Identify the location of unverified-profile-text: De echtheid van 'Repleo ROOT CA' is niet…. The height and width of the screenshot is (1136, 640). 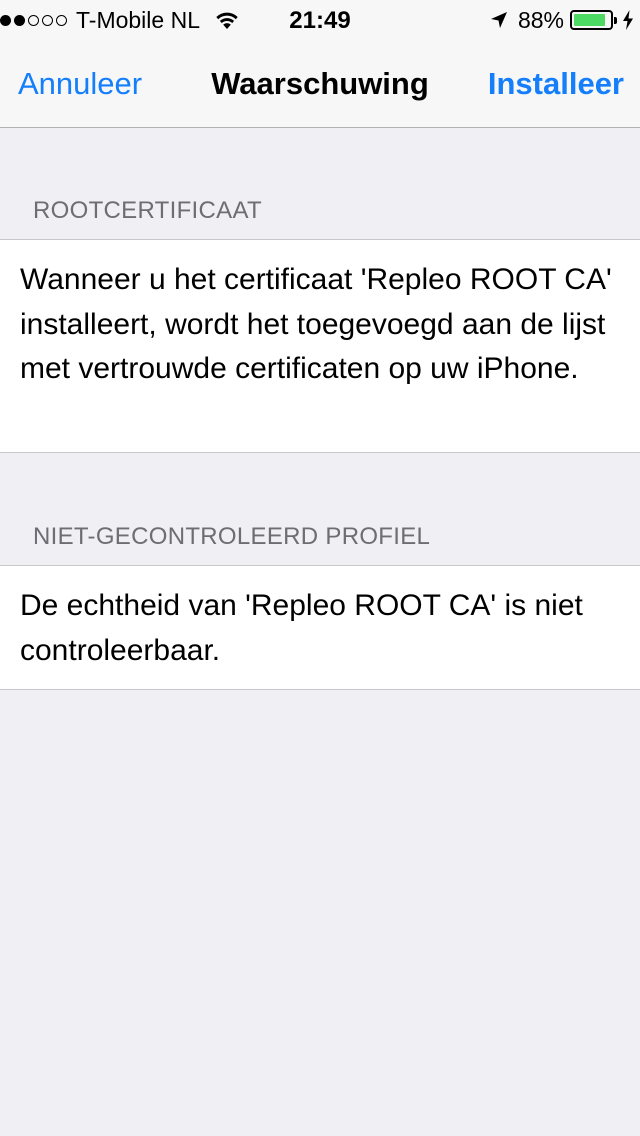
(301, 628).